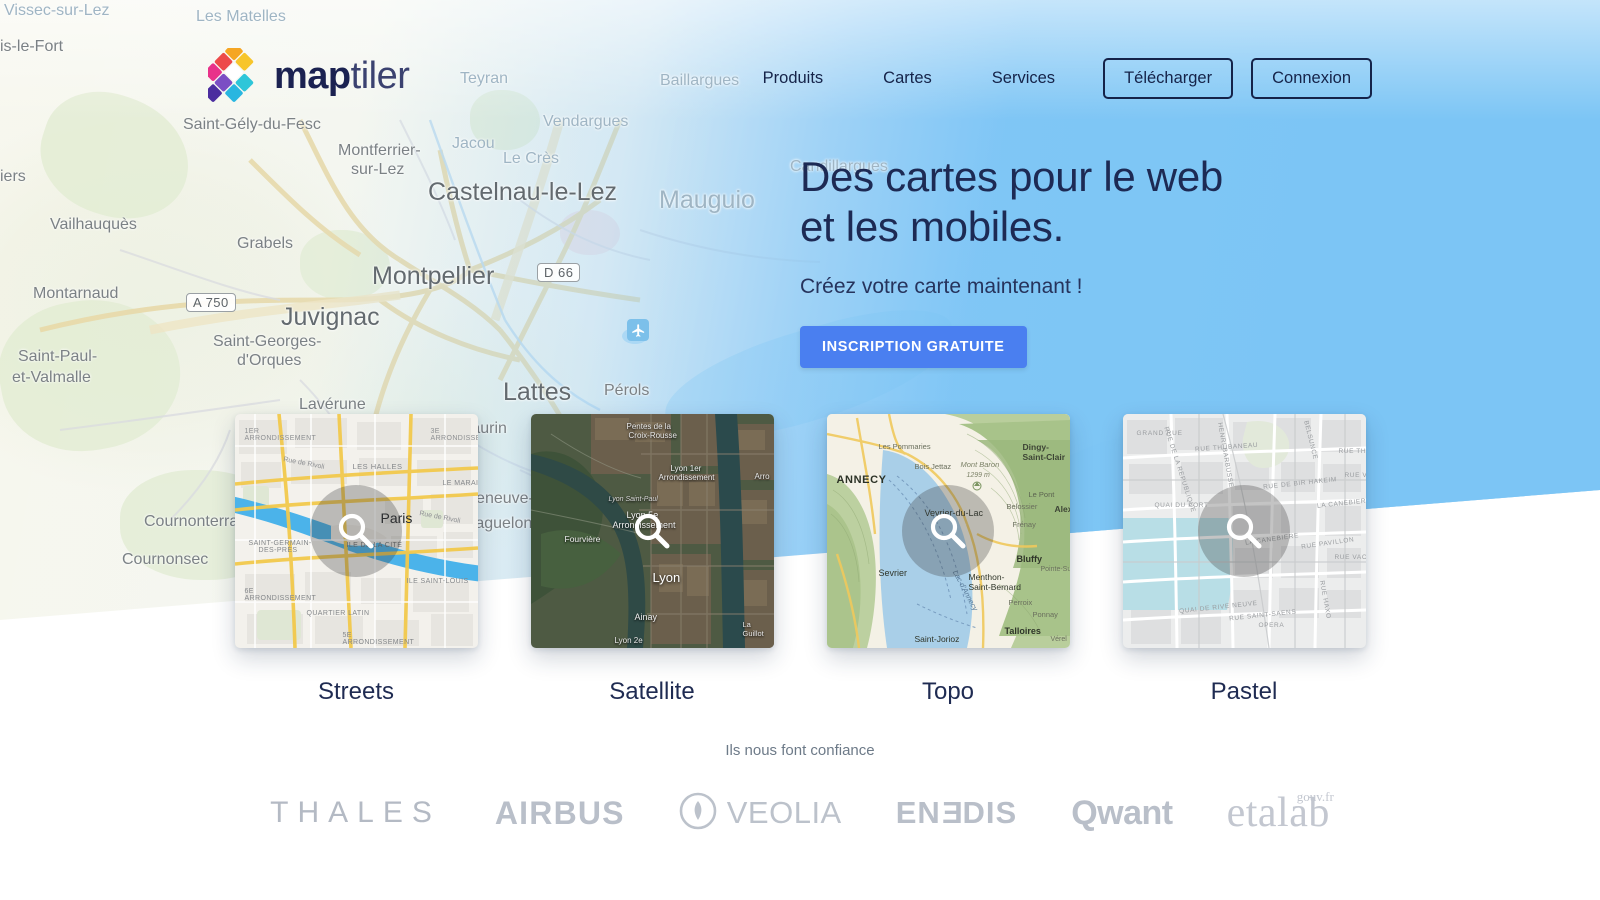 The width and height of the screenshot is (1600, 900). What do you see at coordinates (994, 582) in the screenshot?
I see `topo-label: Menthon- Saint-Bernard` at bounding box center [994, 582].